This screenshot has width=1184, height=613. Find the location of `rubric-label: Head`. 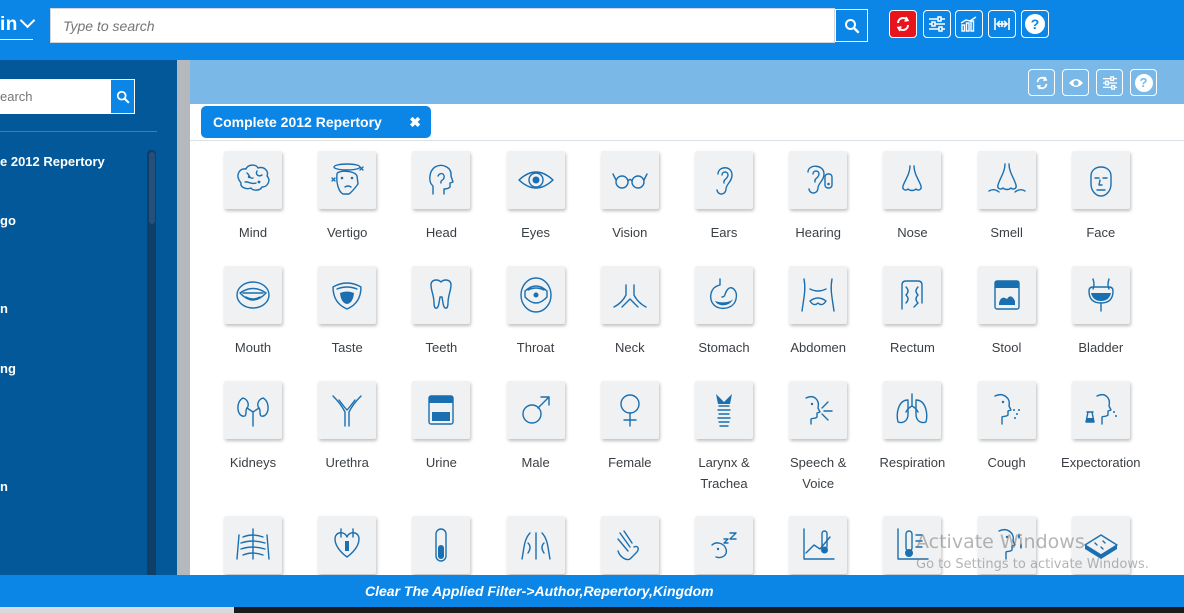

rubric-label: Head is located at coordinates (441, 232).